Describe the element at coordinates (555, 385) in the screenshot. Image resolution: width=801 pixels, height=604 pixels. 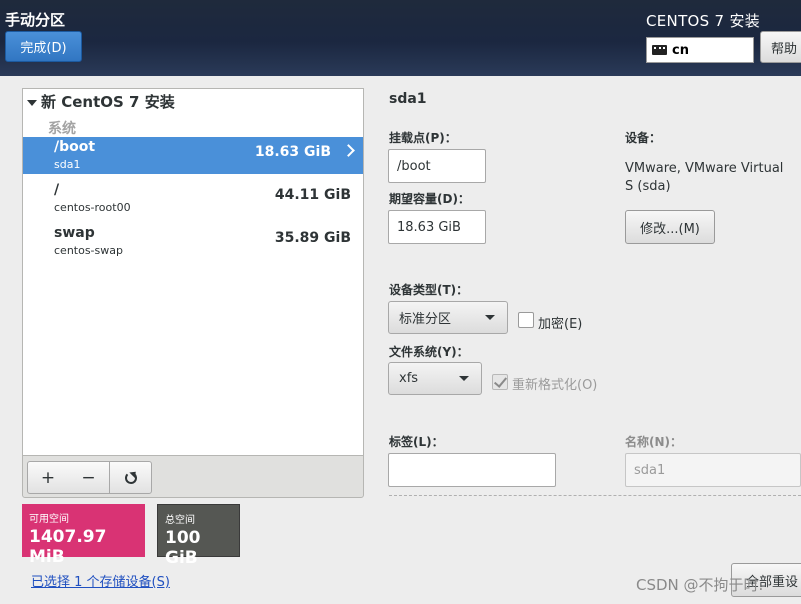
I see `reformat-label: 重新格式化(O)` at that location.